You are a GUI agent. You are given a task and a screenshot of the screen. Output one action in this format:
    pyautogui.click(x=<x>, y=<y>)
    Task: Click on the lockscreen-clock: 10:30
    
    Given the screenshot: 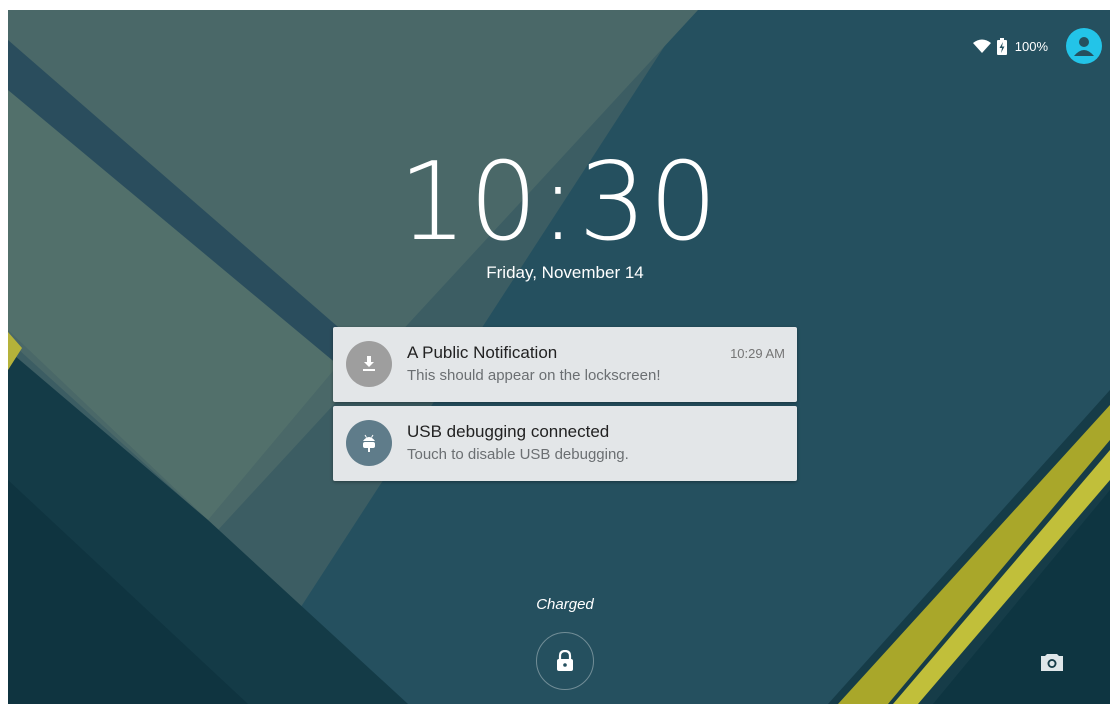 What is the action you would take?
    pyautogui.click(x=559, y=202)
    